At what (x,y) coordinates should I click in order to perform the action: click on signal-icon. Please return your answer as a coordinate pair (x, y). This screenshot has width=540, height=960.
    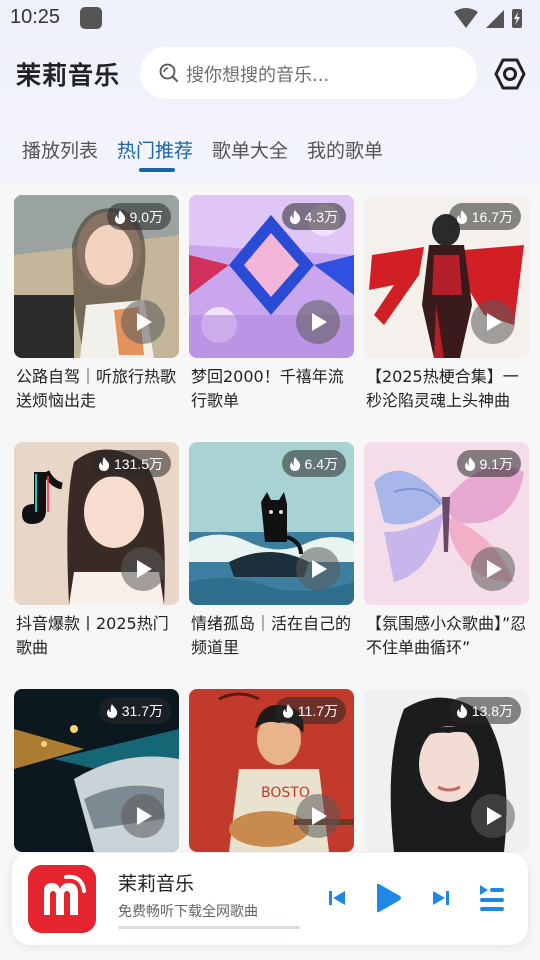
    Looking at the image, I should click on (495, 19).